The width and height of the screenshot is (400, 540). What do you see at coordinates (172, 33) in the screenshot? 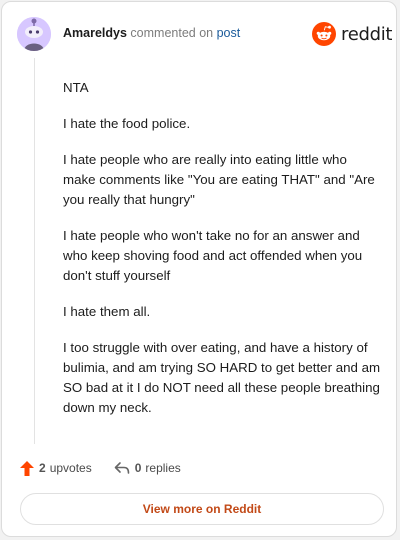
I see `action-text: commented on` at bounding box center [172, 33].